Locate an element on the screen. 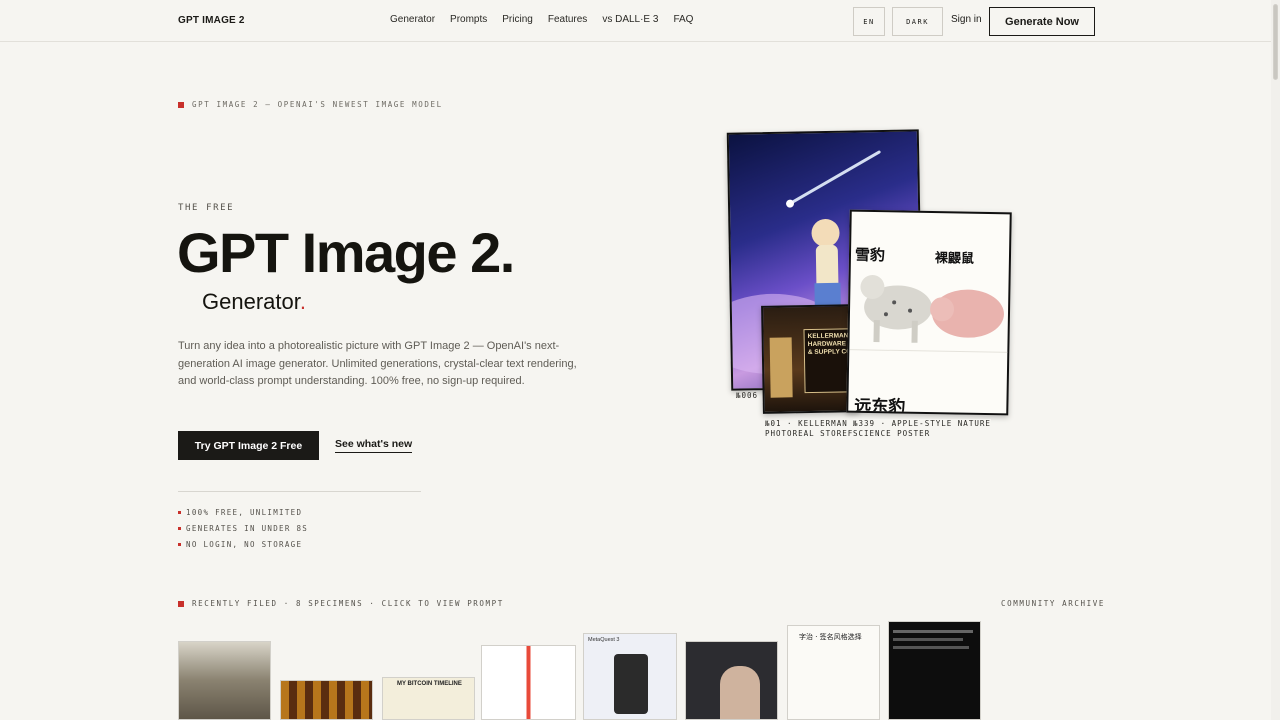 This screenshot has height=720, width=1280. bullet-text: 100% FREE, UNLIMITED is located at coordinates (244, 512).